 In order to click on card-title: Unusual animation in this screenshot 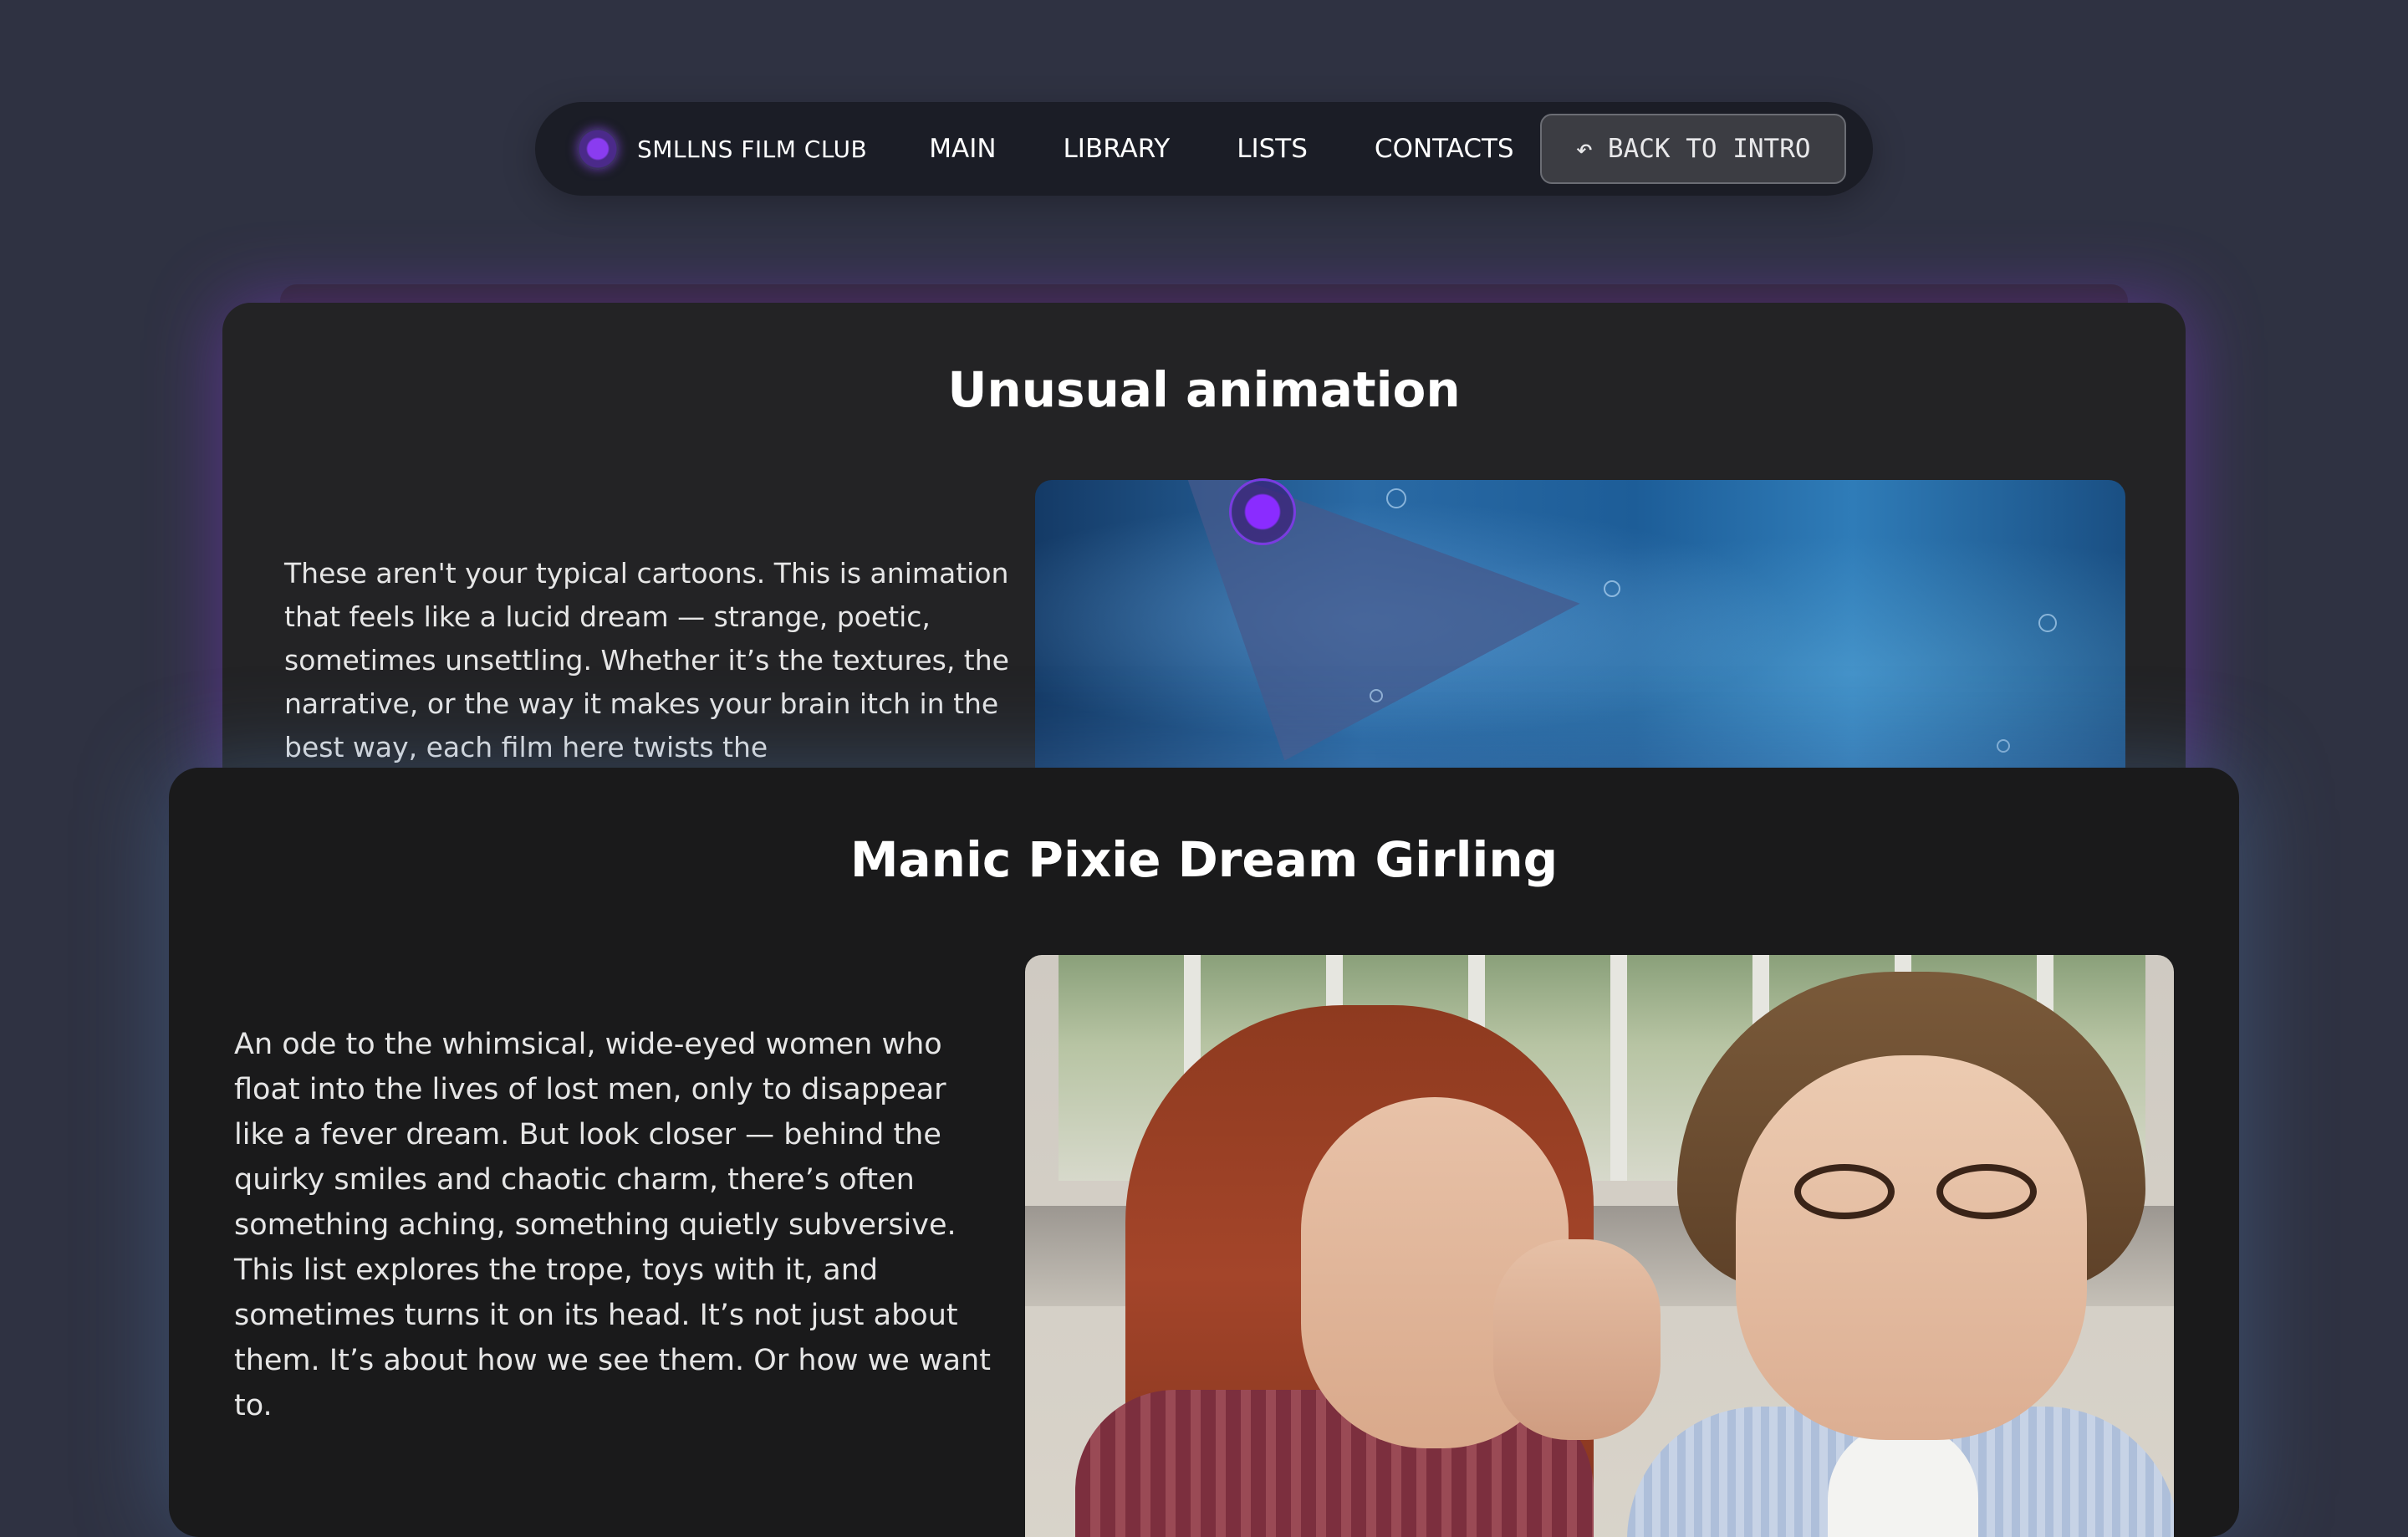, I will do `click(1204, 390)`.